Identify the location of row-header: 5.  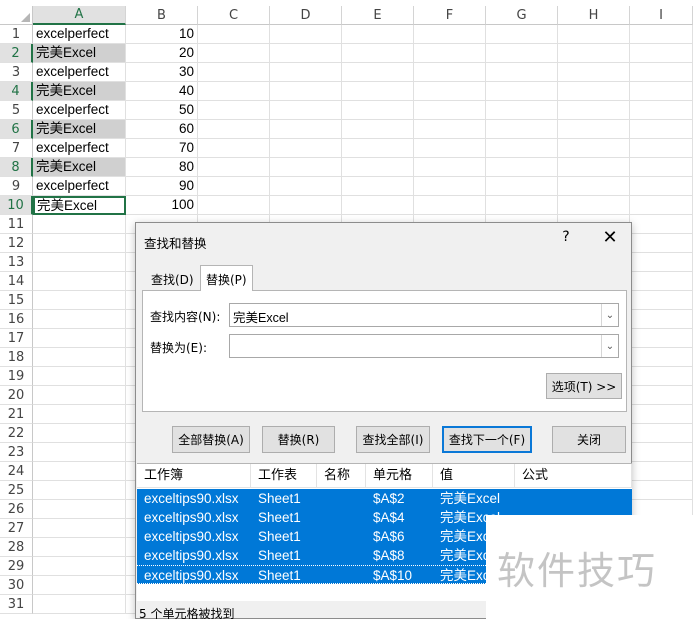
(16, 110).